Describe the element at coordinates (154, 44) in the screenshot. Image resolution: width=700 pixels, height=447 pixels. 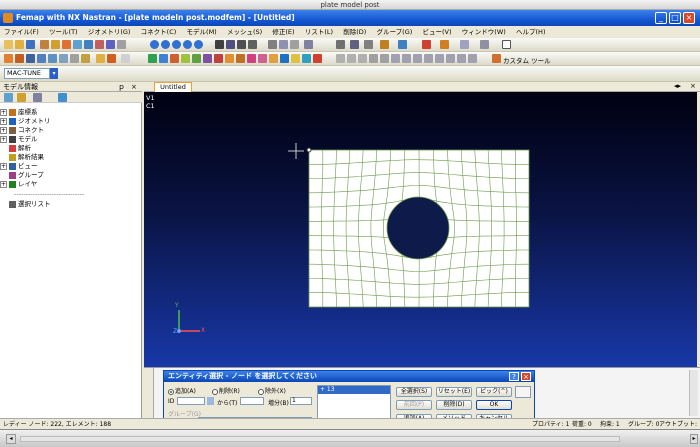
I see `view-rotate-icon` at that location.